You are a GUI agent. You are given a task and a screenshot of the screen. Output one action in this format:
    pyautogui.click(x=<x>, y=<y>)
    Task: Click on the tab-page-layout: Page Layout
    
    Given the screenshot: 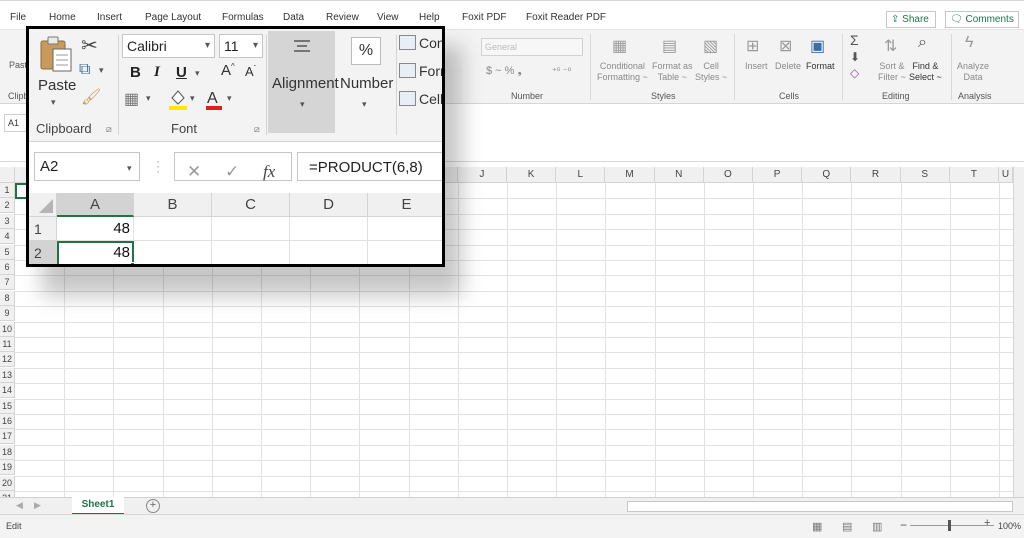 What is the action you would take?
    pyautogui.click(x=173, y=17)
    